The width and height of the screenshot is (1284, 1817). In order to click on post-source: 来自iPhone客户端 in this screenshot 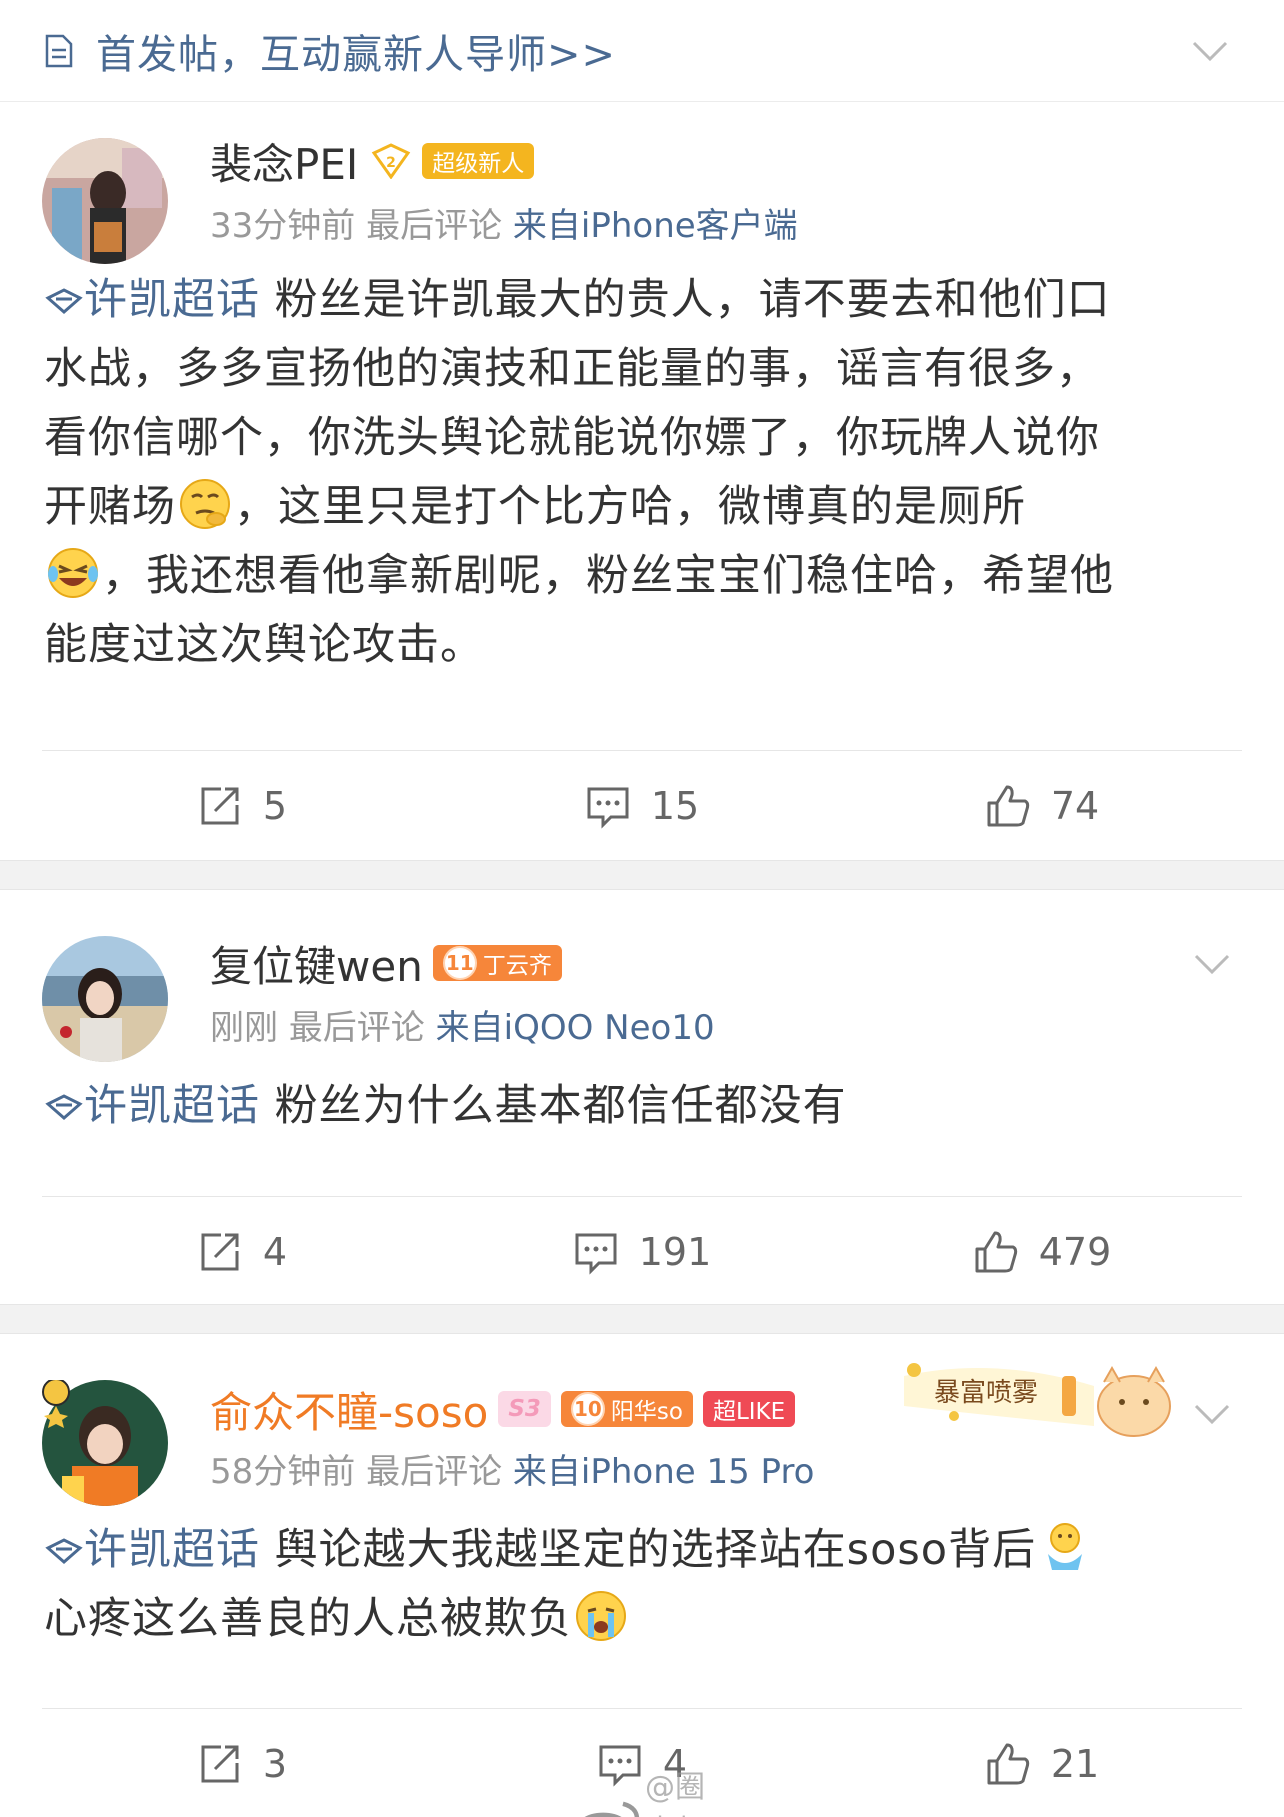, I will do `click(655, 226)`.